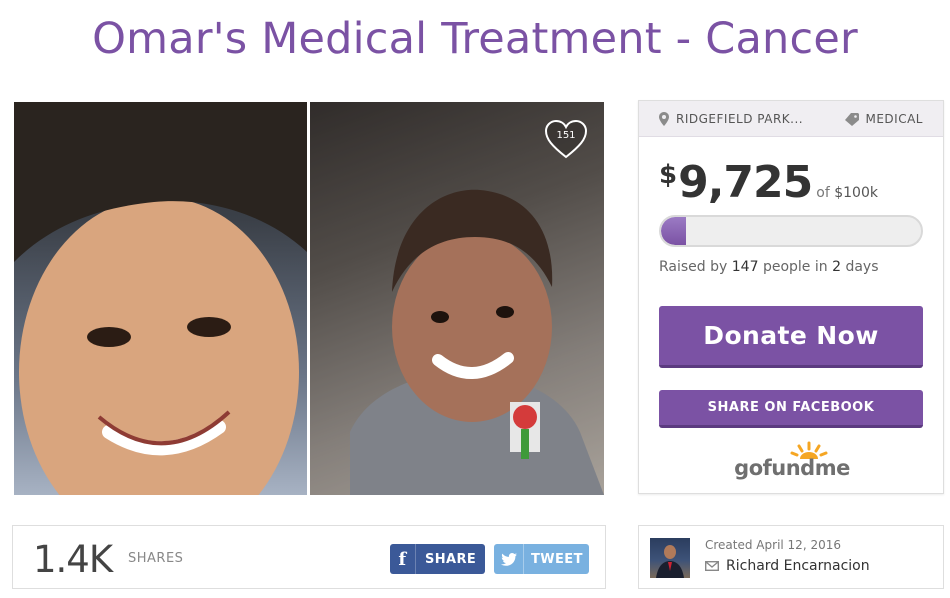 This screenshot has width=950, height=598. I want to click on facebook-icon: f, so click(403, 559).